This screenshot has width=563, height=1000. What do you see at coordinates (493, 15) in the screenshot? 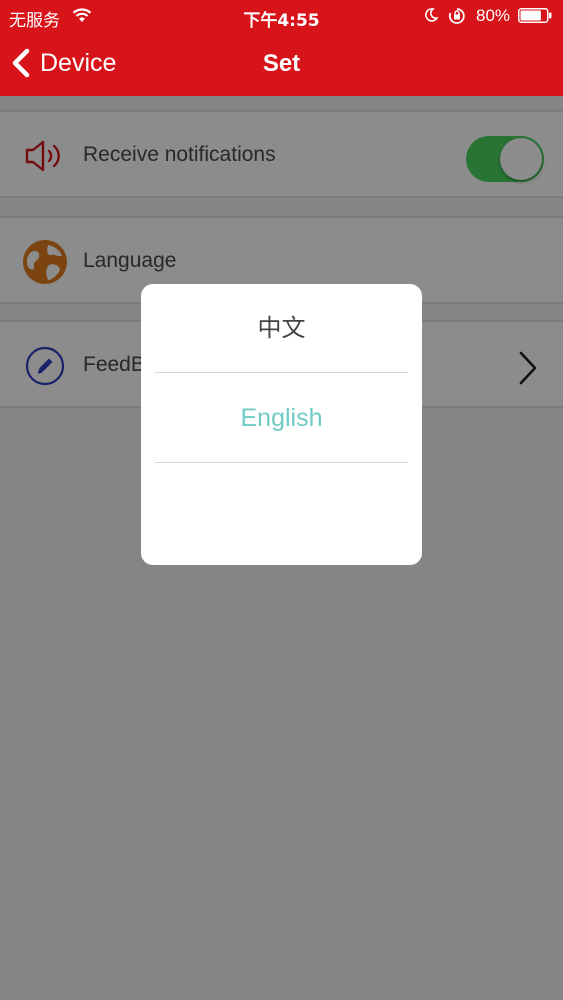
I see `battery-percent: 80%` at bounding box center [493, 15].